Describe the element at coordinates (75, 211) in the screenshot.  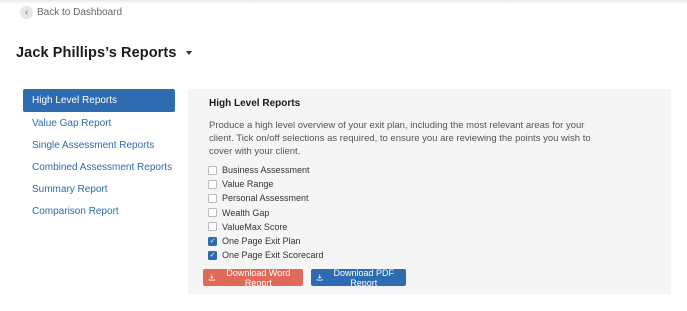
I see `sidebar-item-label: Comparison Report` at that location.